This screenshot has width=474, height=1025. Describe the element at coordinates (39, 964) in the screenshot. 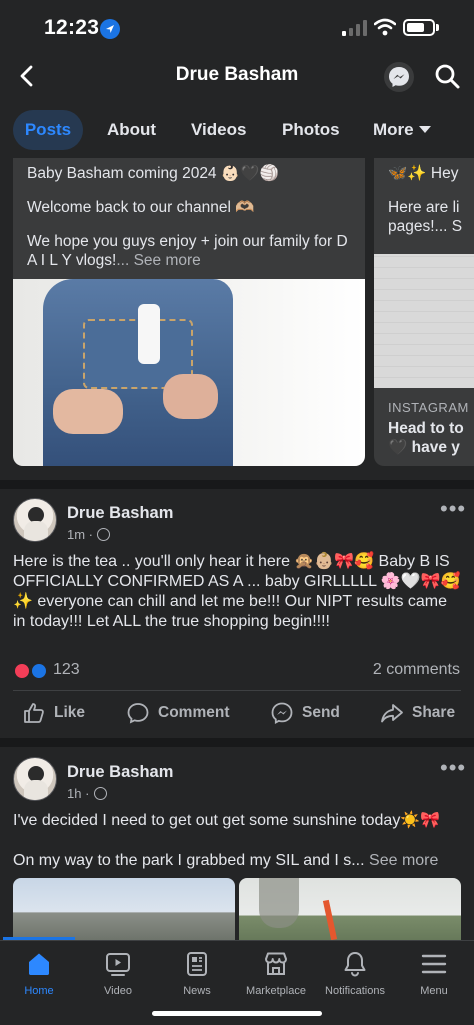

I see `home-icon` at that location.